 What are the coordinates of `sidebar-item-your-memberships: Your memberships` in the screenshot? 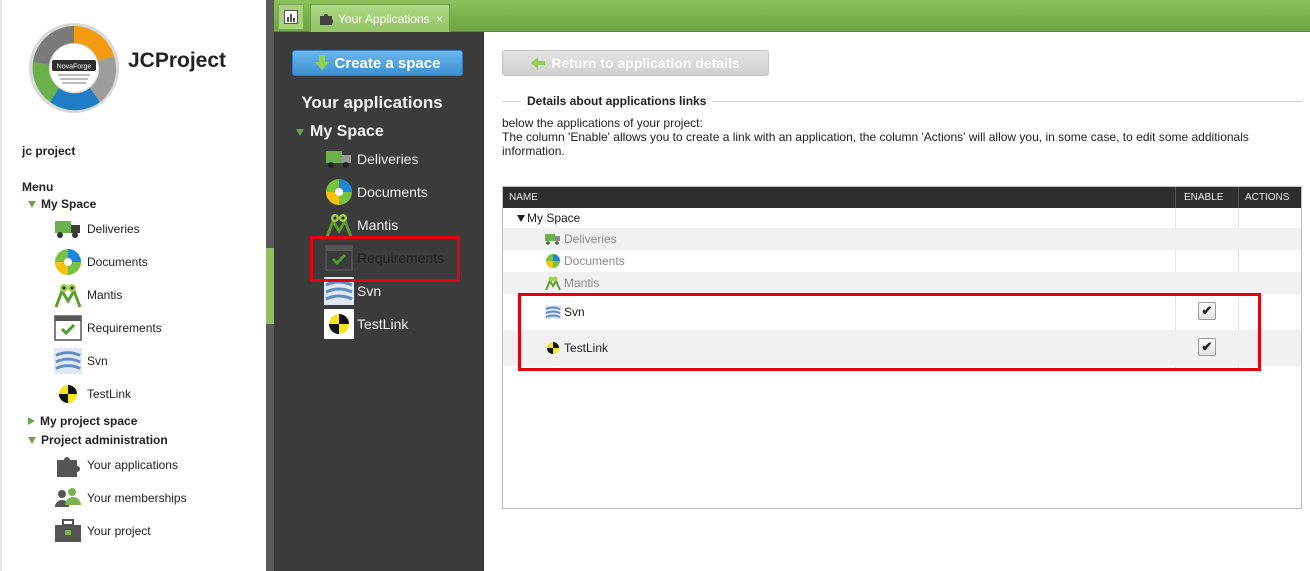 It's located at (120, 498).